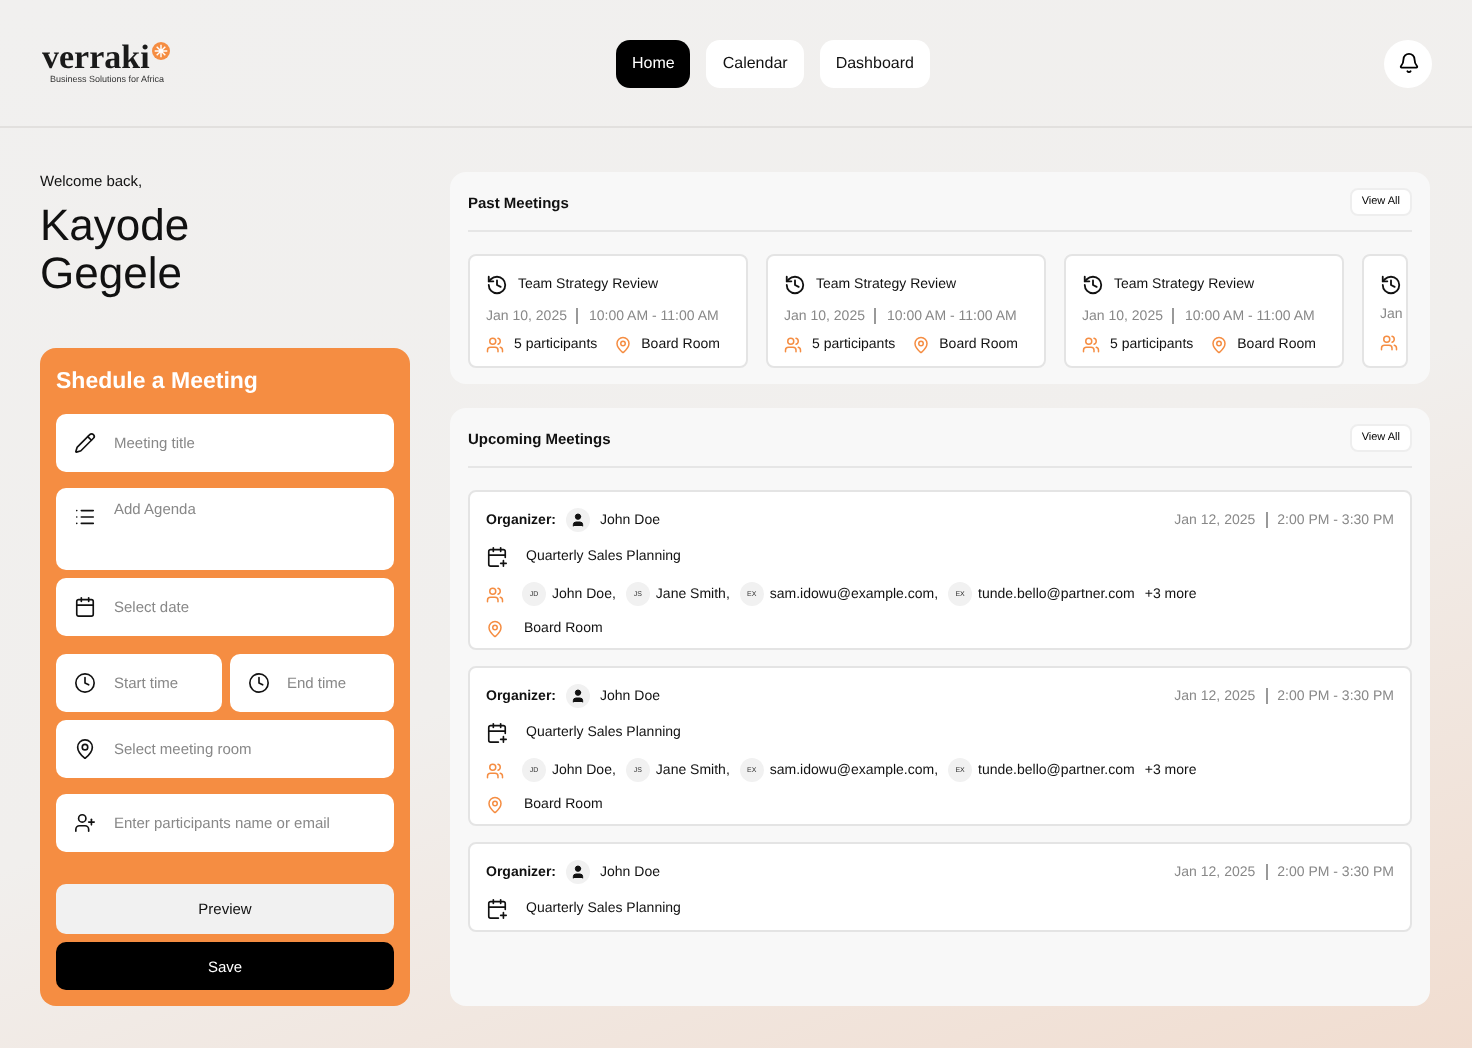 The image size is (1472, 1048). I want to click on calendar-icon, so click(85, 607).